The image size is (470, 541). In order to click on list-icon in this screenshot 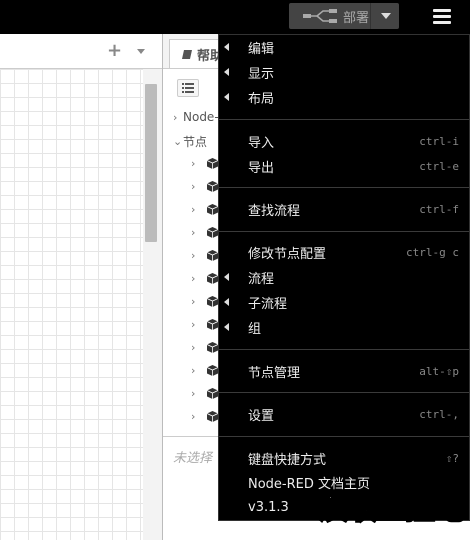, I will do `click(188, 88)`.